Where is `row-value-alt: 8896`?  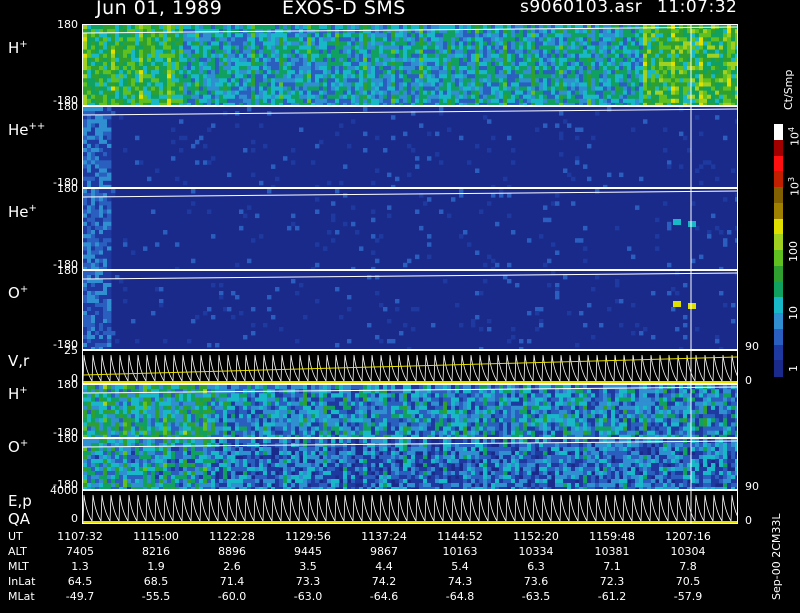 row-value-alt: 8896 is located at coordinates (232, 551).